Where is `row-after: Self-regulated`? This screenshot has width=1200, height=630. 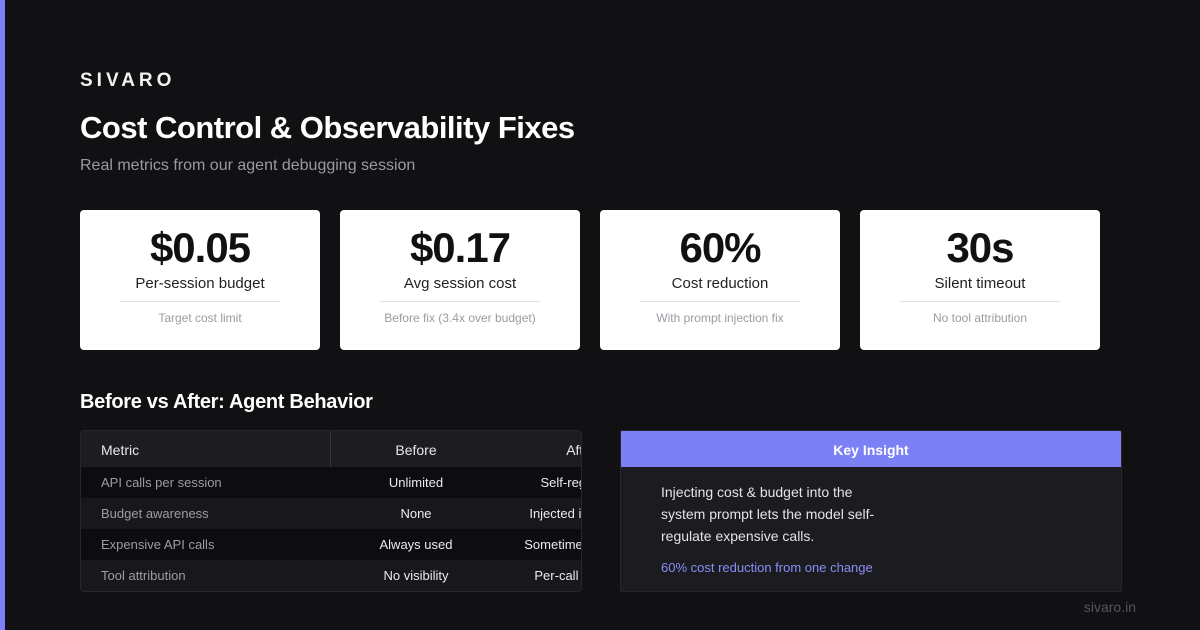
row-after: Self-regulated is located at coordinates (560, 482).